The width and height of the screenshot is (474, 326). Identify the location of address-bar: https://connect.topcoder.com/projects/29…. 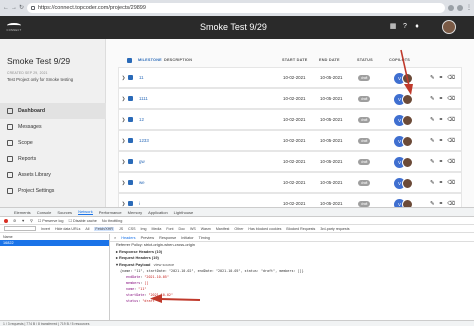
(236, 8).